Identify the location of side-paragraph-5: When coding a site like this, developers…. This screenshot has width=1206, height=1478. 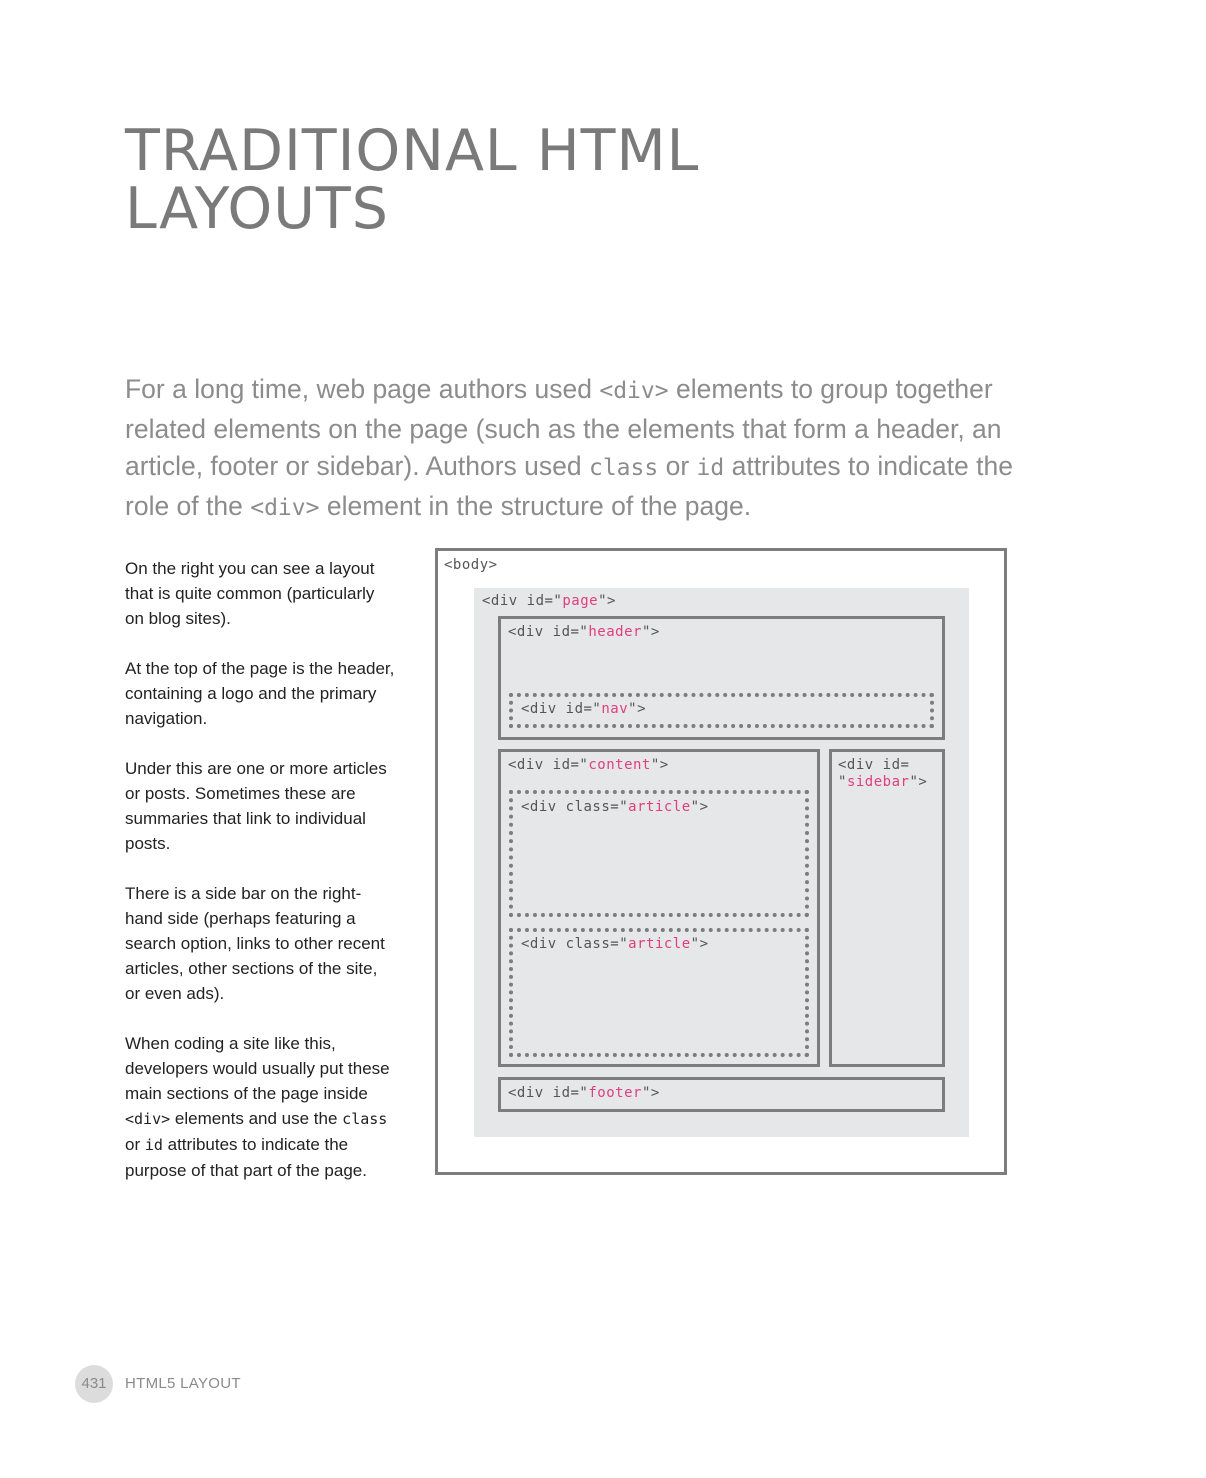
(260, 1107).